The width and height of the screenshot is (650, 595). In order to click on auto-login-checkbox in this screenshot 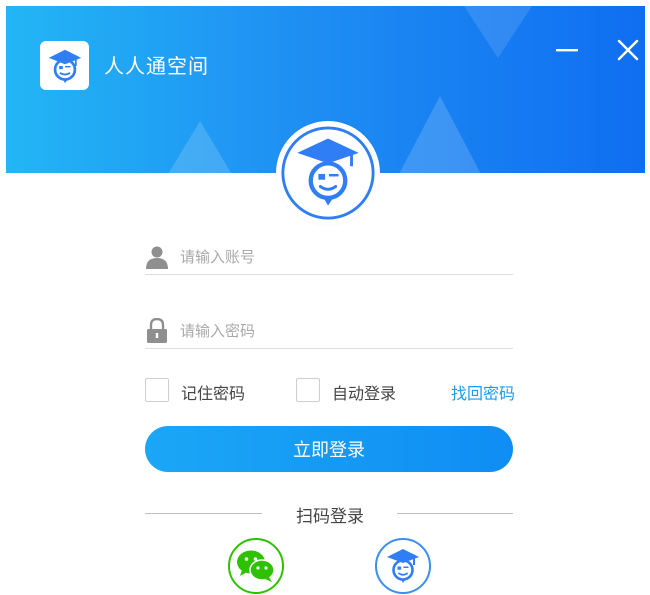, I will do `click(308, 390)`.